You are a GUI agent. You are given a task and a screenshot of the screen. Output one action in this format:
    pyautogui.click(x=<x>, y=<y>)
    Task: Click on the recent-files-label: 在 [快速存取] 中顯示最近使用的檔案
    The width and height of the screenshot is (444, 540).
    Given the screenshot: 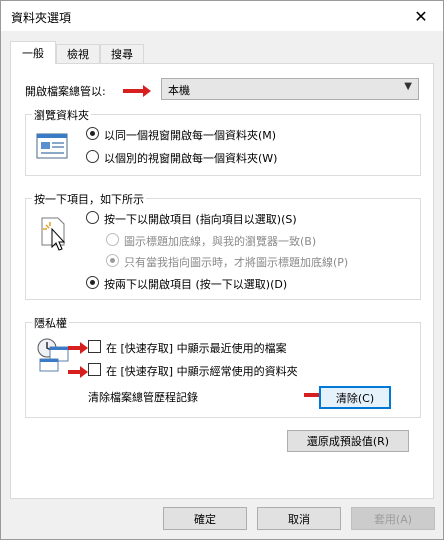 What is the action you would take?
    pyautogui.click(x=196, y=348)
    